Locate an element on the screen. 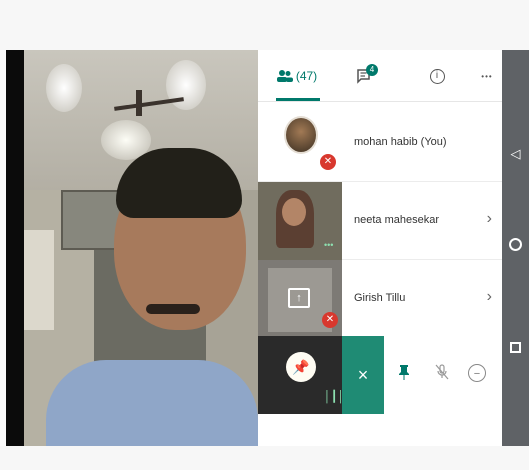  participant-action-bar: × − is located at coordinates (422, 375).